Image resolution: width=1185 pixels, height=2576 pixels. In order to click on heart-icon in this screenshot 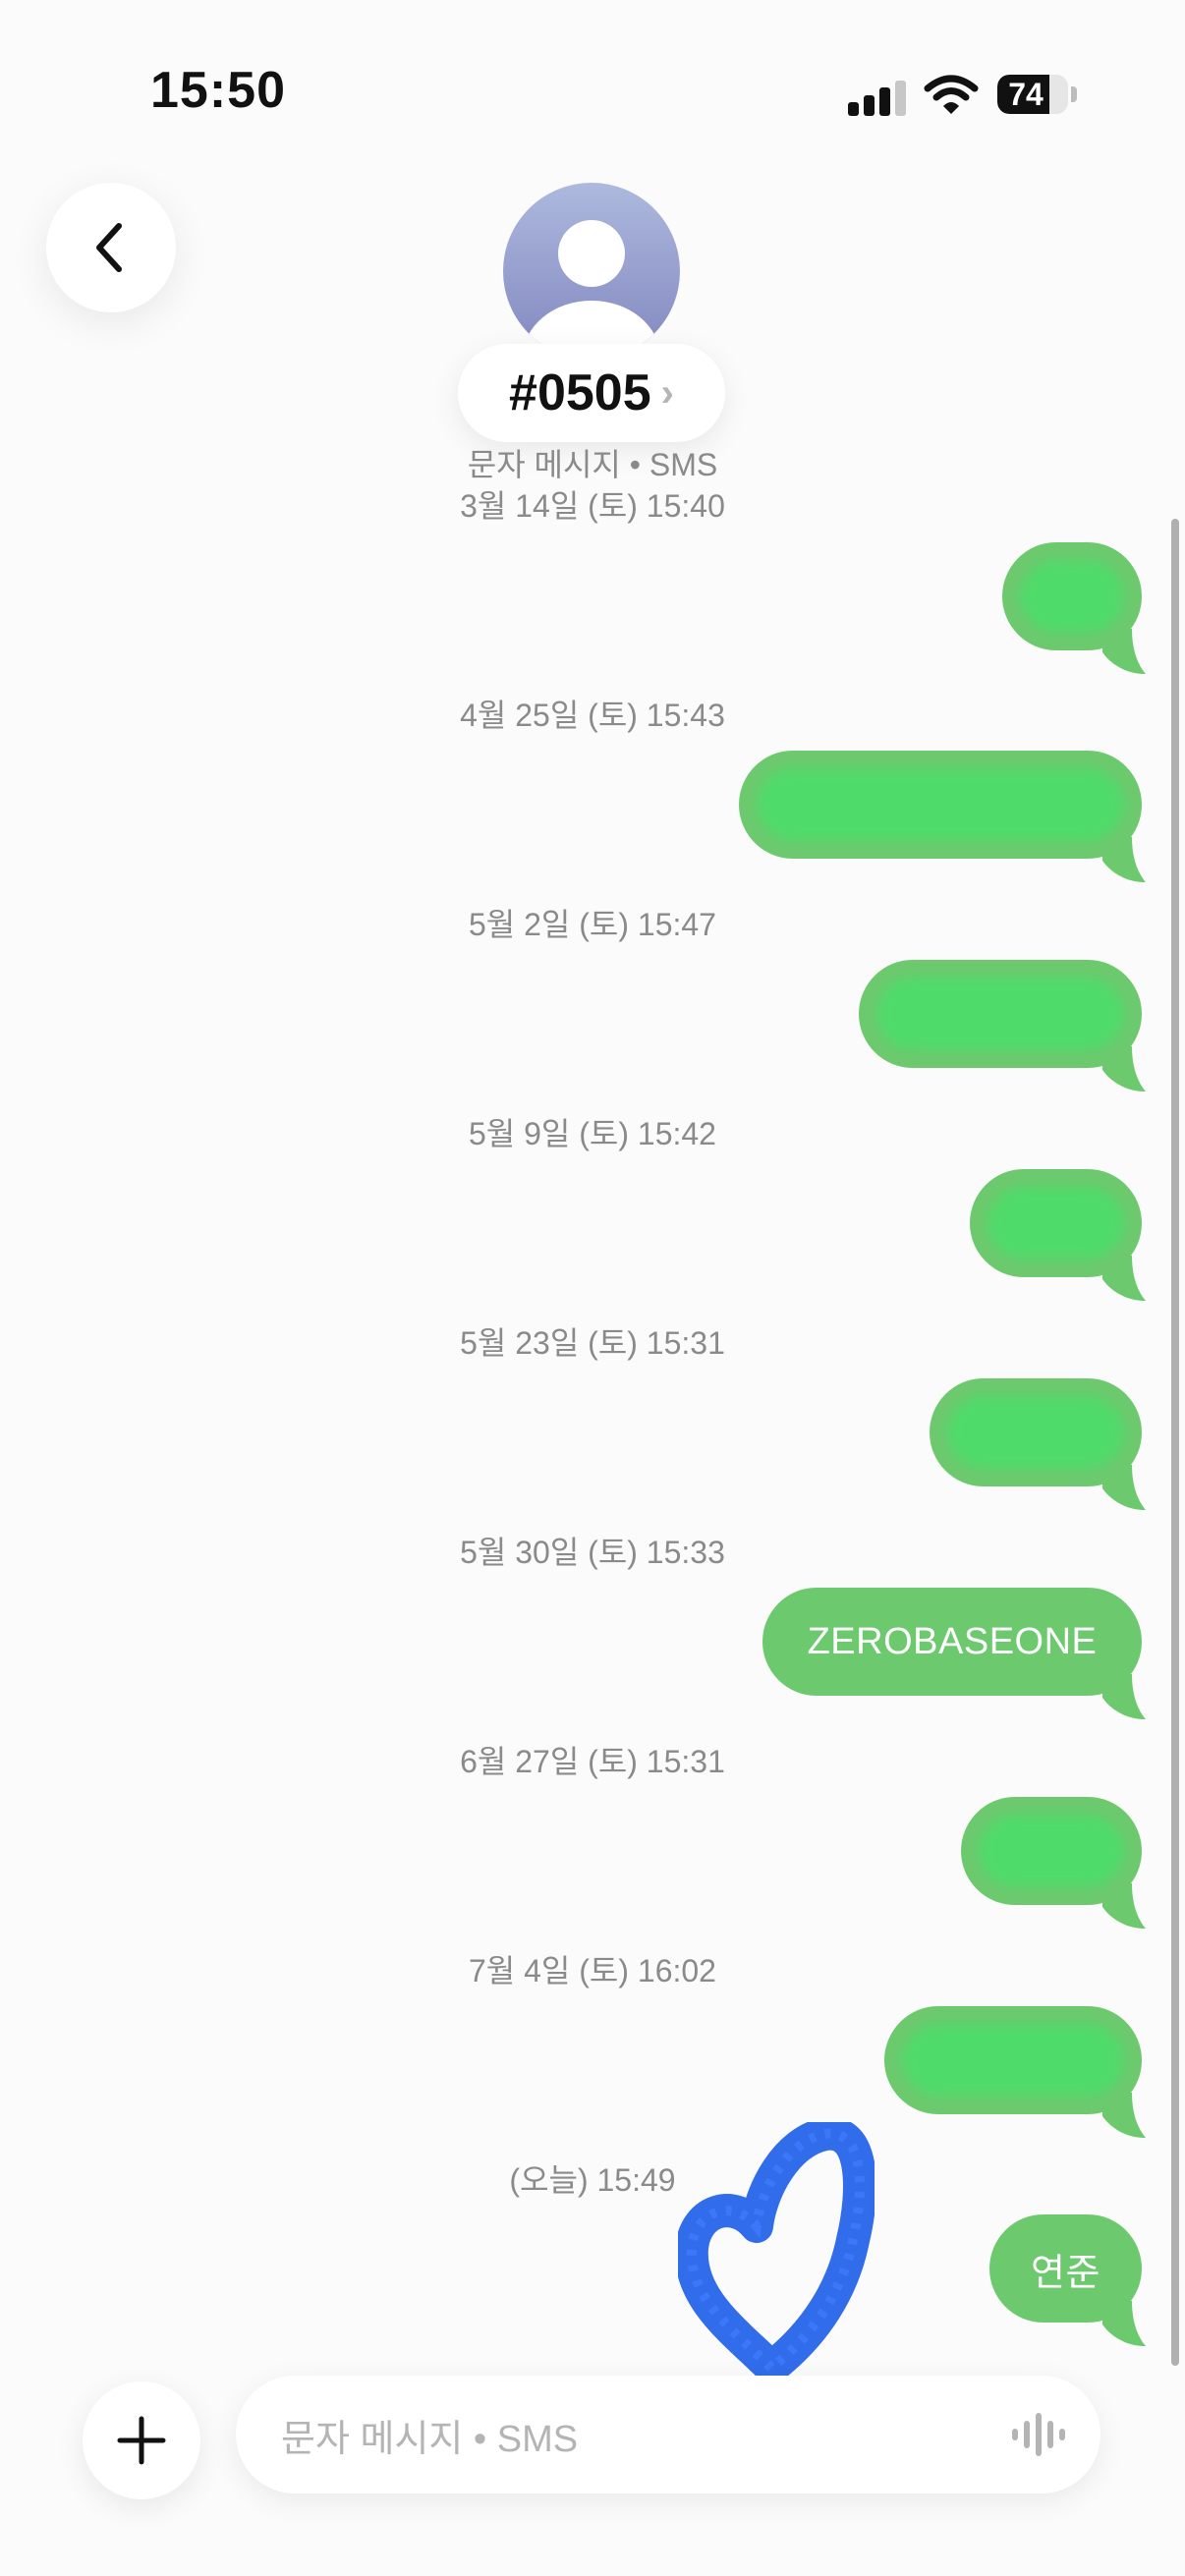, I will do `click(777, 2253)`.